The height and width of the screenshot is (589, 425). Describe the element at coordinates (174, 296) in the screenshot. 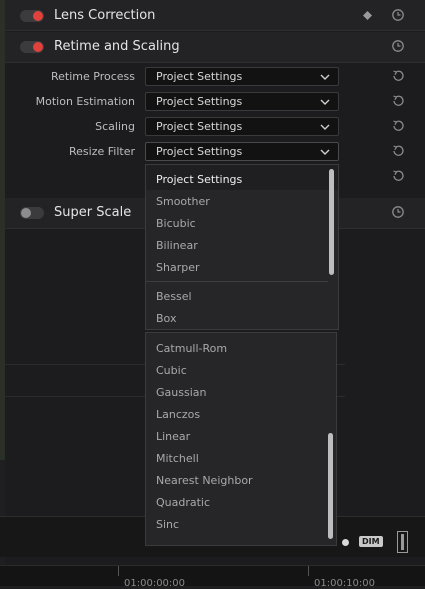

I see `option-bessel: Bessel` at that location.